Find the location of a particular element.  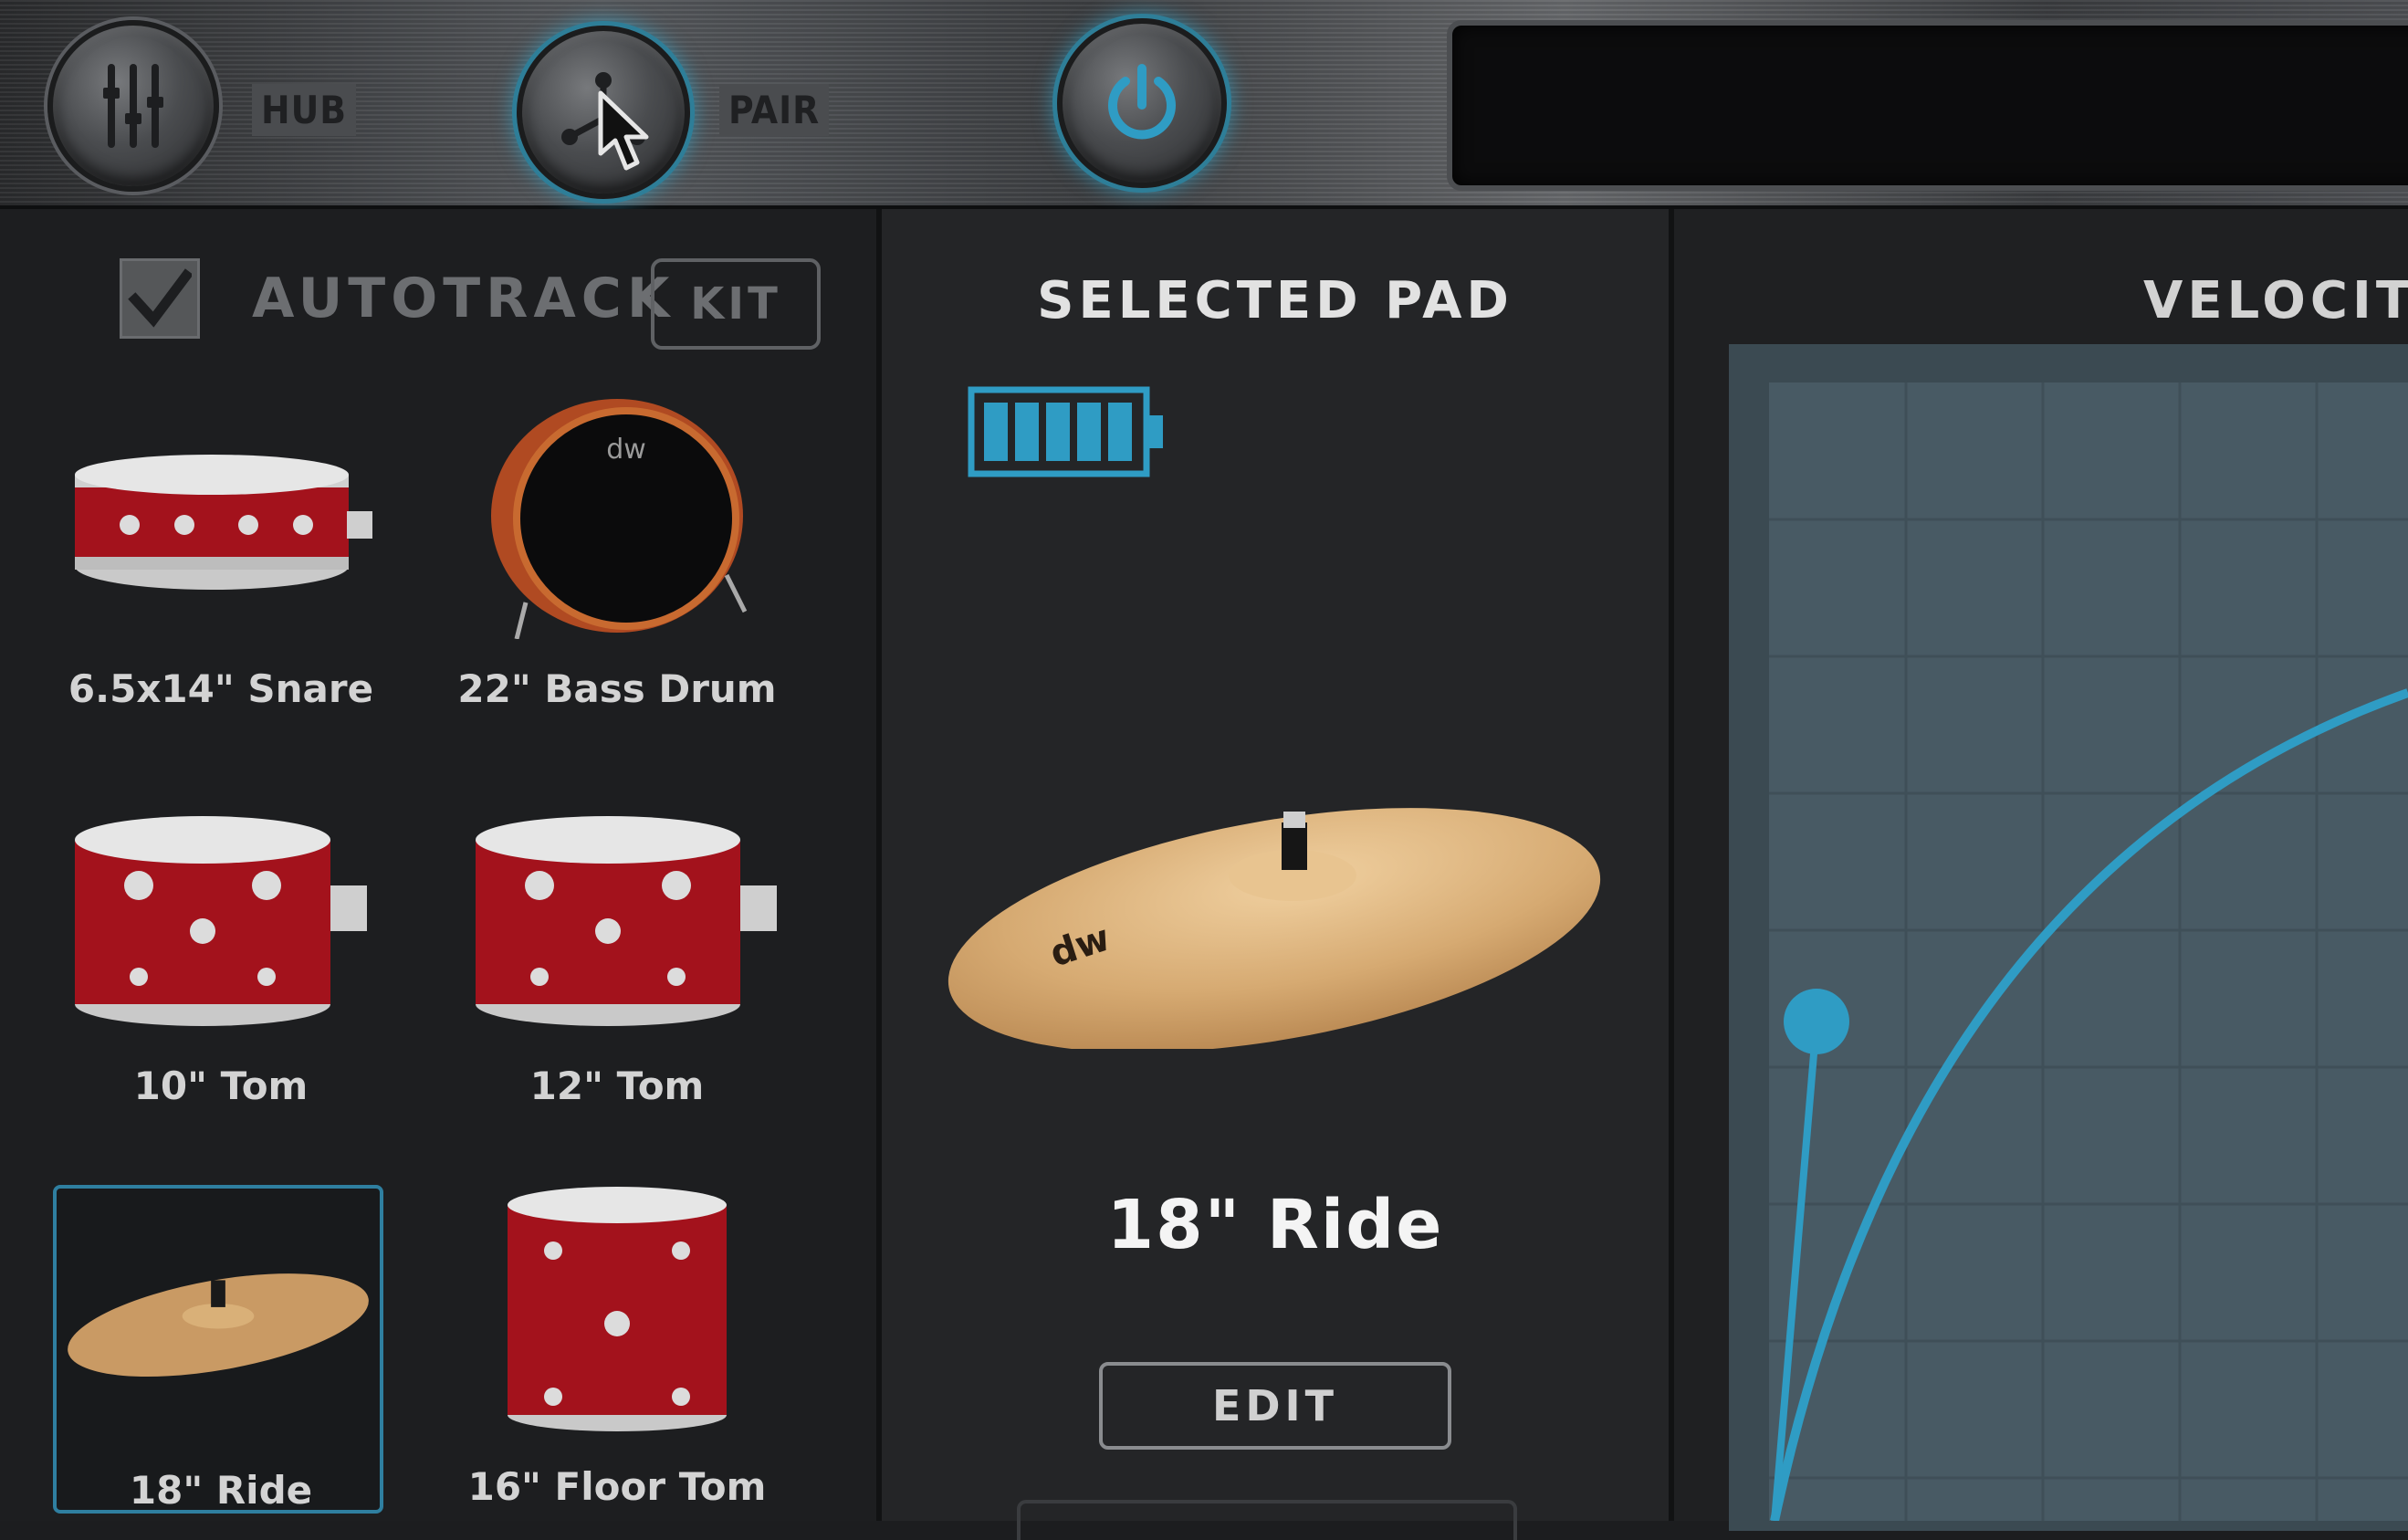

pad-label: 6.5x14" Snare is located at coordinates (221, 688).